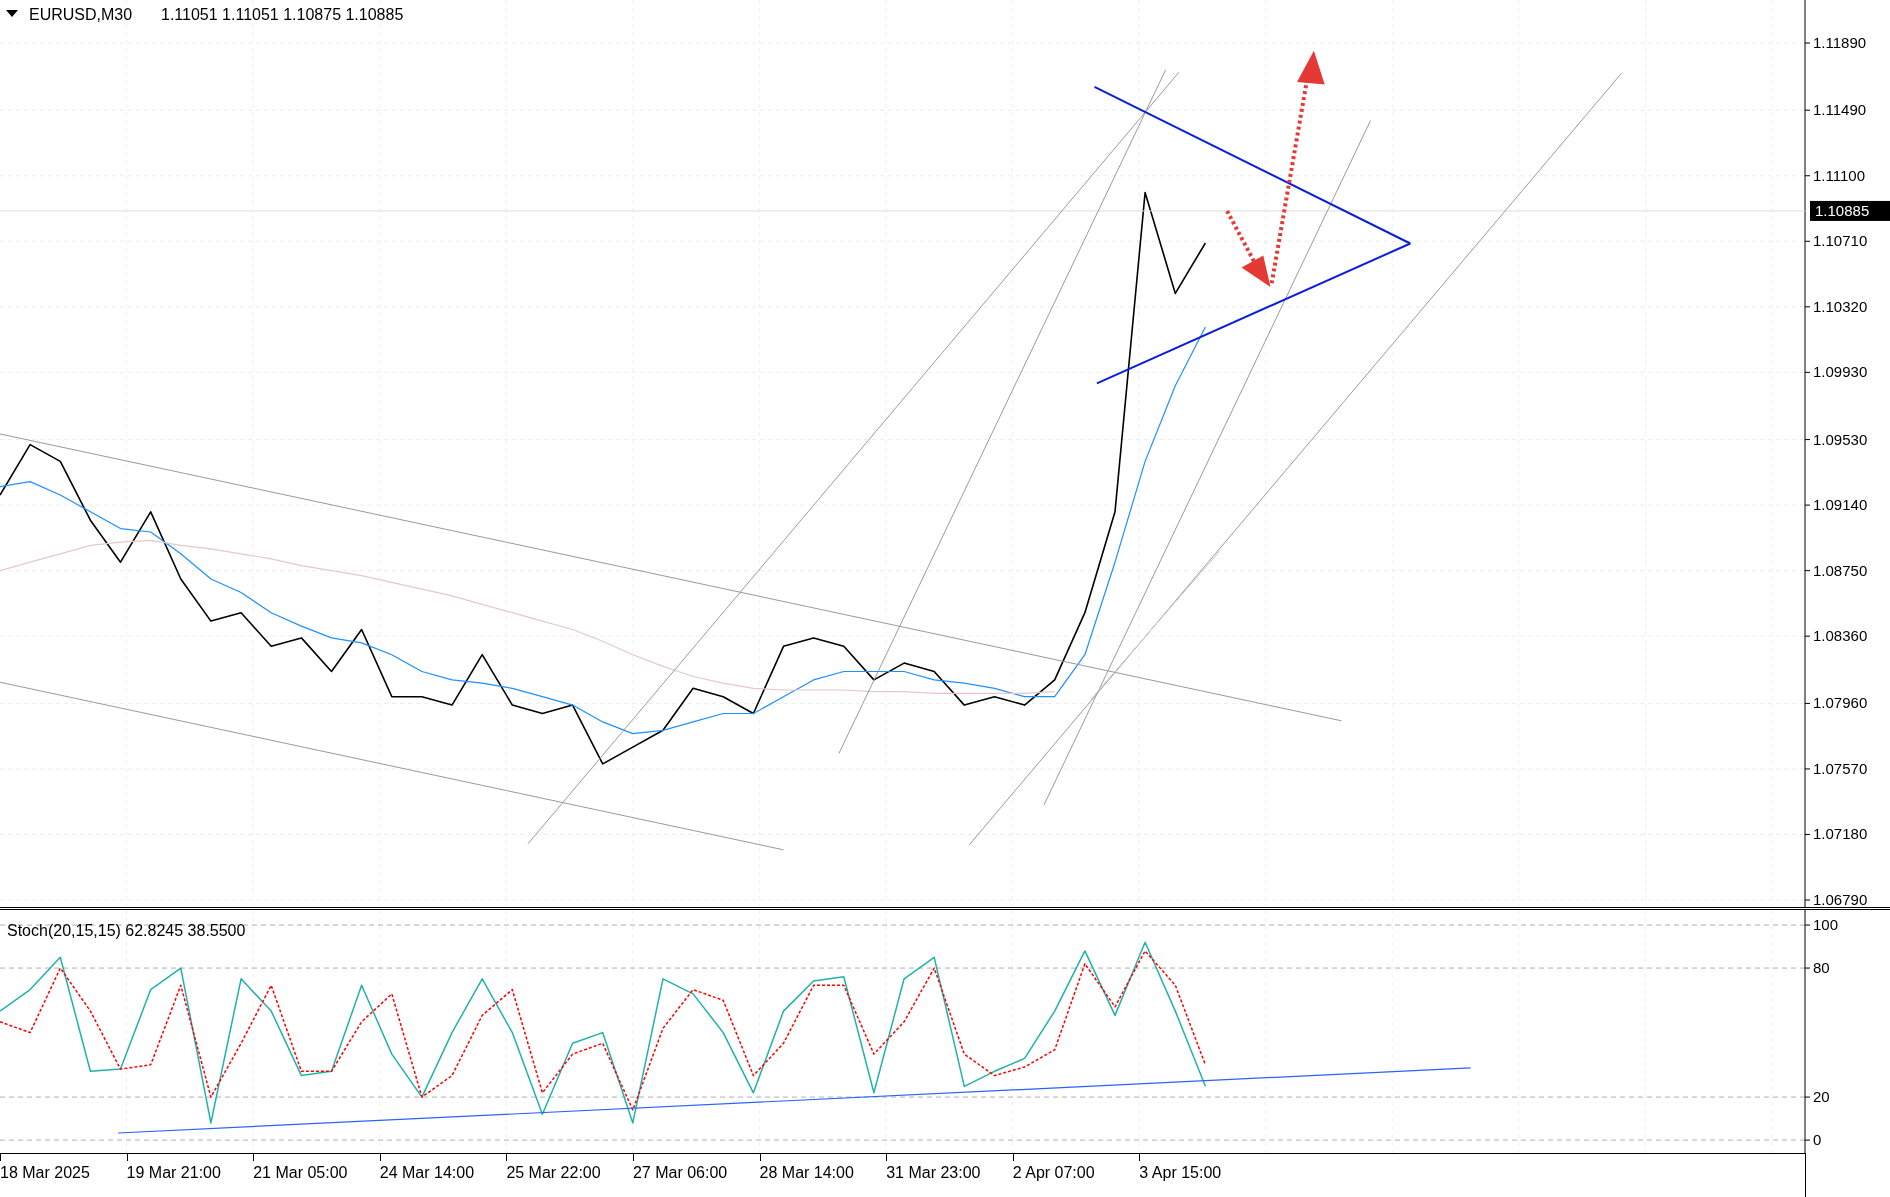 This screenshot has height=1197, width=1890. What do you see at coordinates (680, 1172) in the screenshot?
I see `time-axis-label: 27 Mar 06:00` at bounding box center [680, 1172].